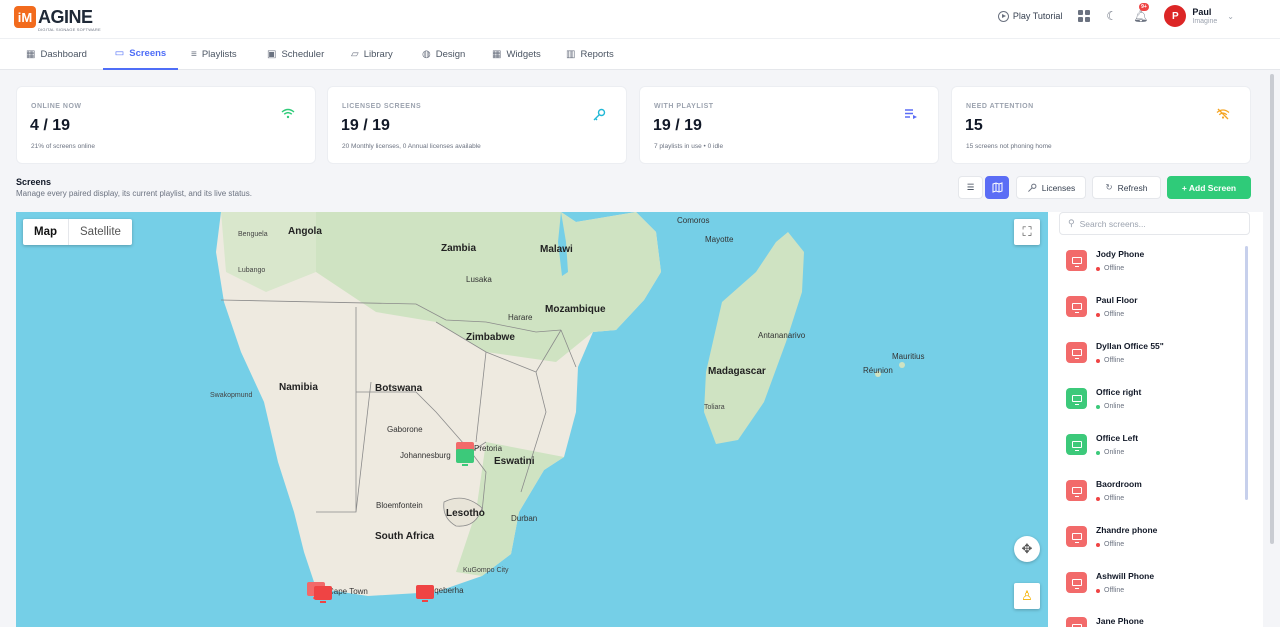  Describe the element at coordinates (1156, 268) in the screenshot. I see `list-item: Jody Phone Offline` at that location.